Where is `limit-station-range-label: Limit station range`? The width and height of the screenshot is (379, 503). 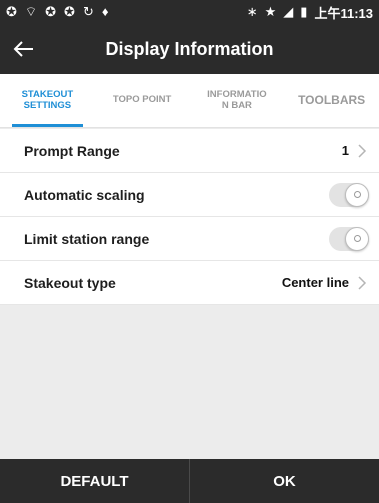 limit-station-range-label: Limit station range is located at coordinates (87, 238).